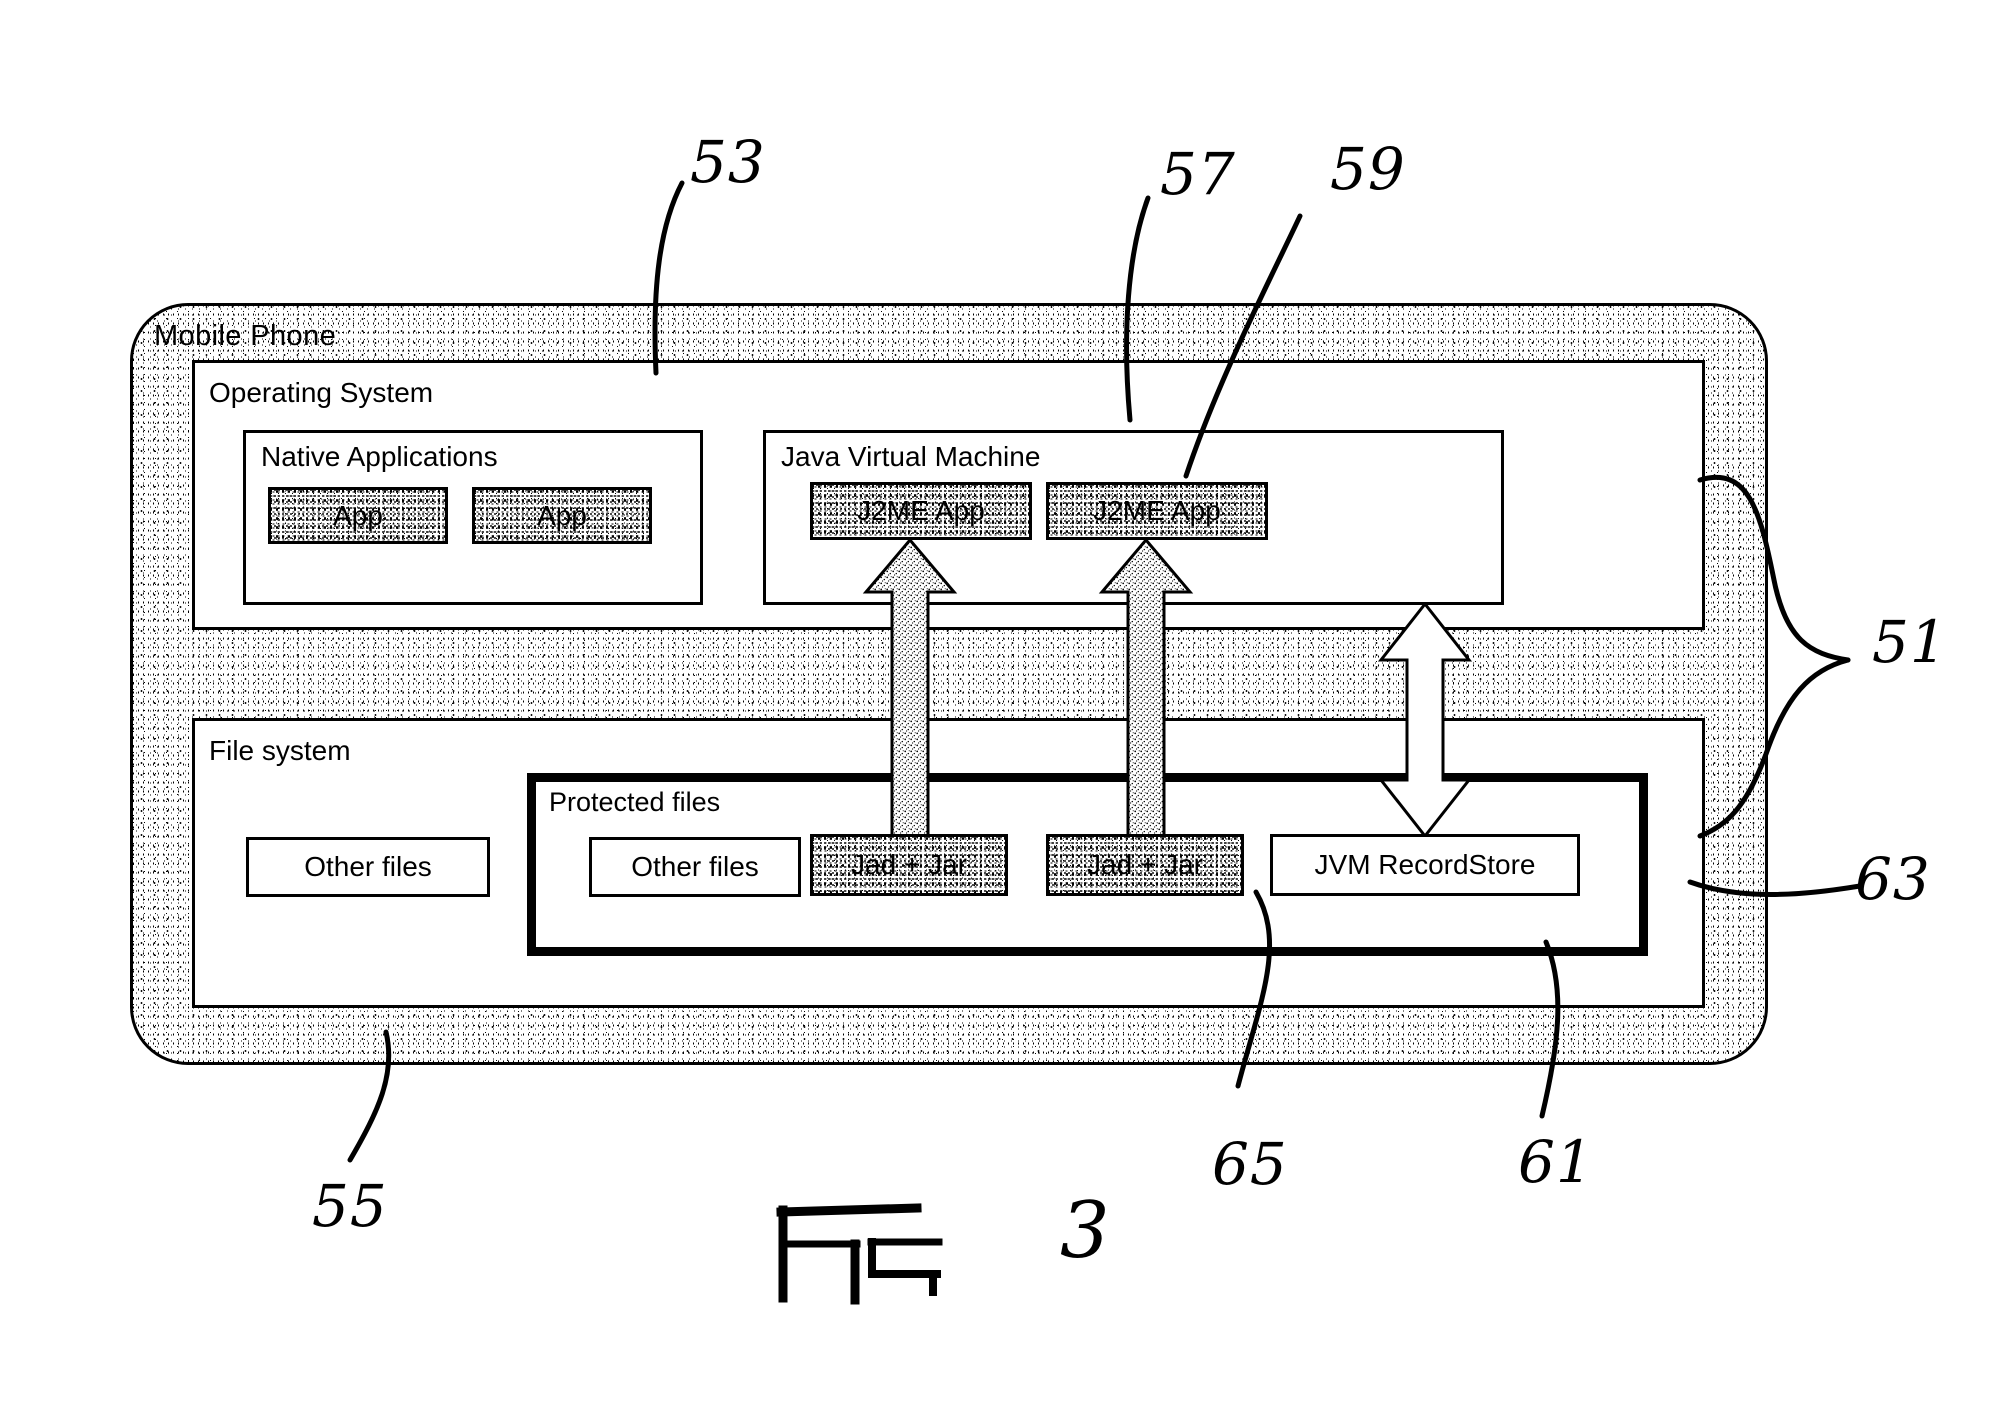  Describe the element at coordinates (321, 392) in the screenshot. I see `operating-system-label: Operating System` at that location.